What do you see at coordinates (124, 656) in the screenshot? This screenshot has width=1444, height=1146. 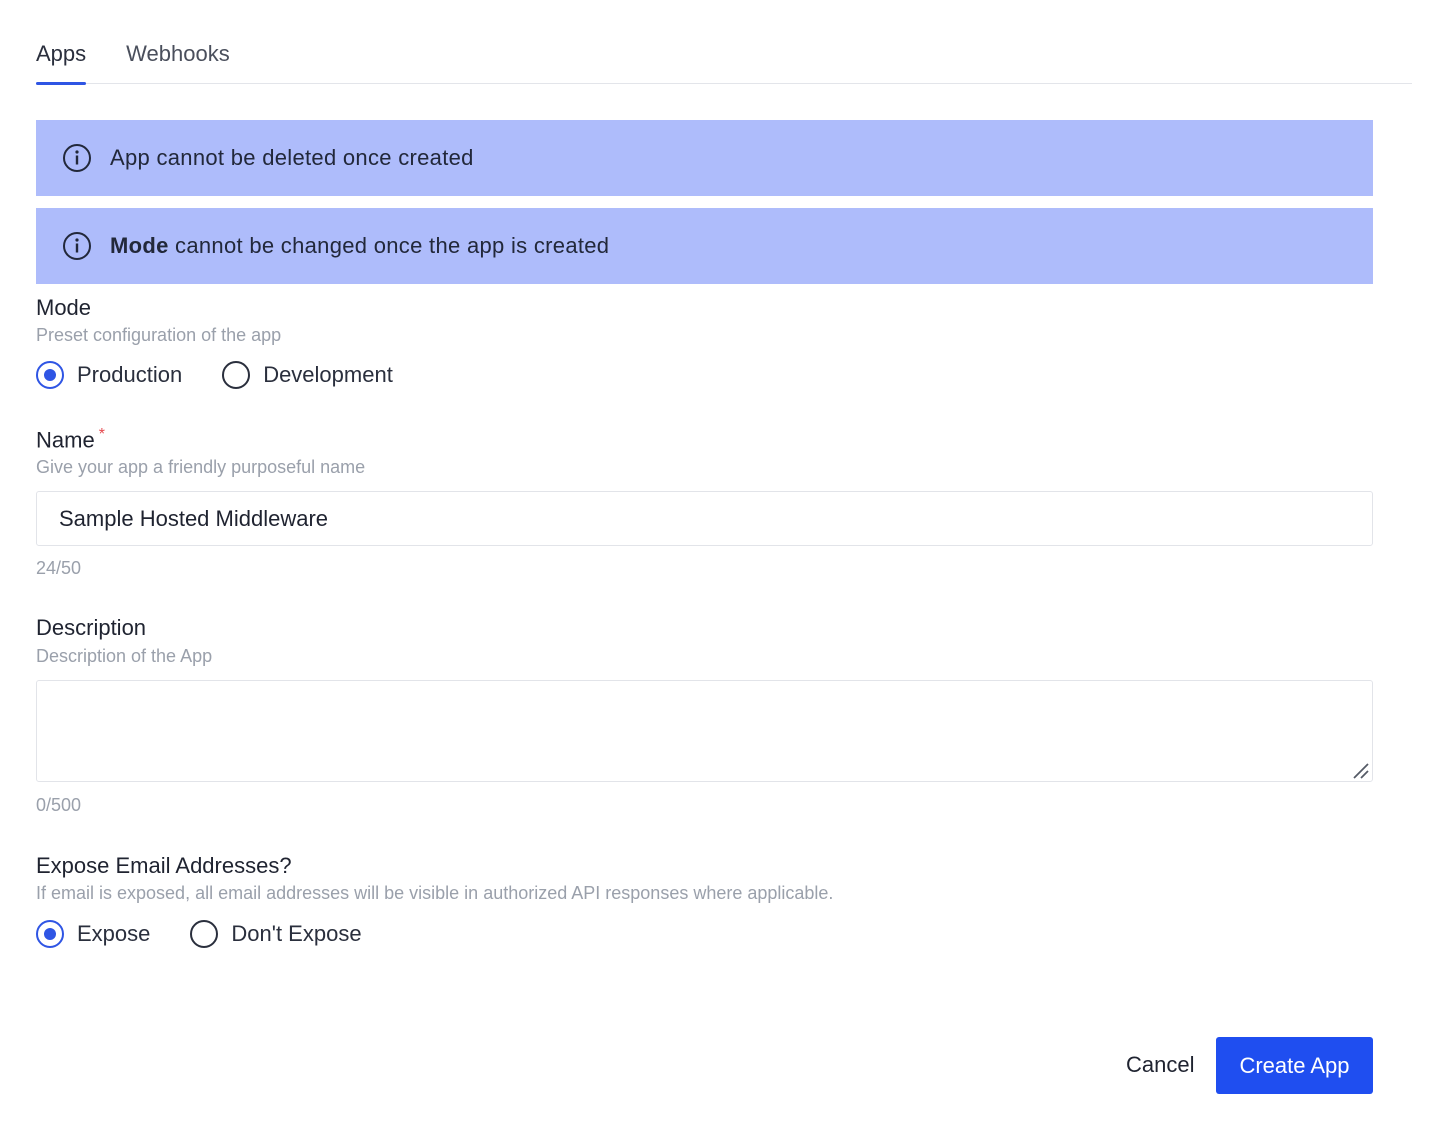 I see `description-subtitle: Description of the App` at bounding box center [124, 656].